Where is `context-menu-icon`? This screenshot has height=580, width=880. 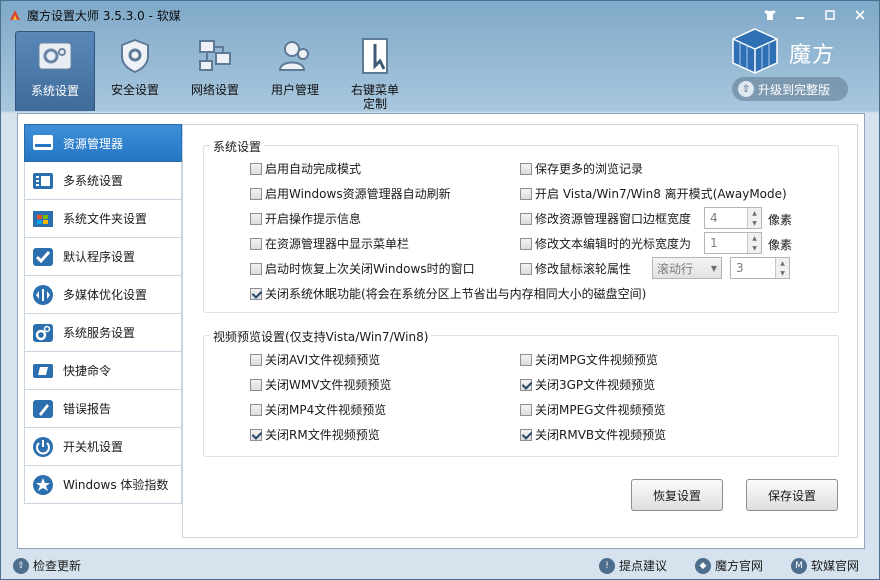
context-menu-icon is located at coordinates (375, 56).